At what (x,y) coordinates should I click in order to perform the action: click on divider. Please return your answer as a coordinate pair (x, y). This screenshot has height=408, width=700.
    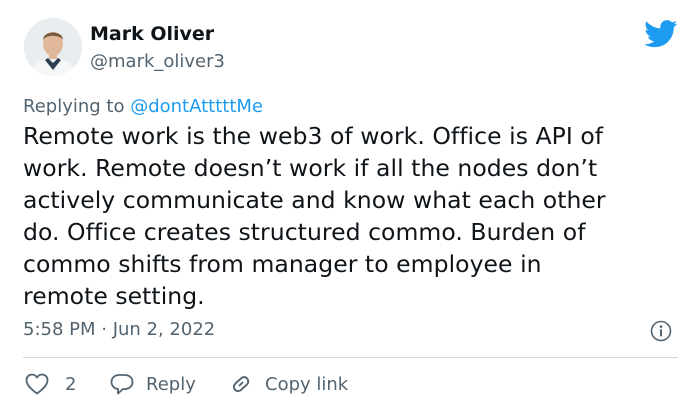
    Looking at the image, I should click on (350, 357).